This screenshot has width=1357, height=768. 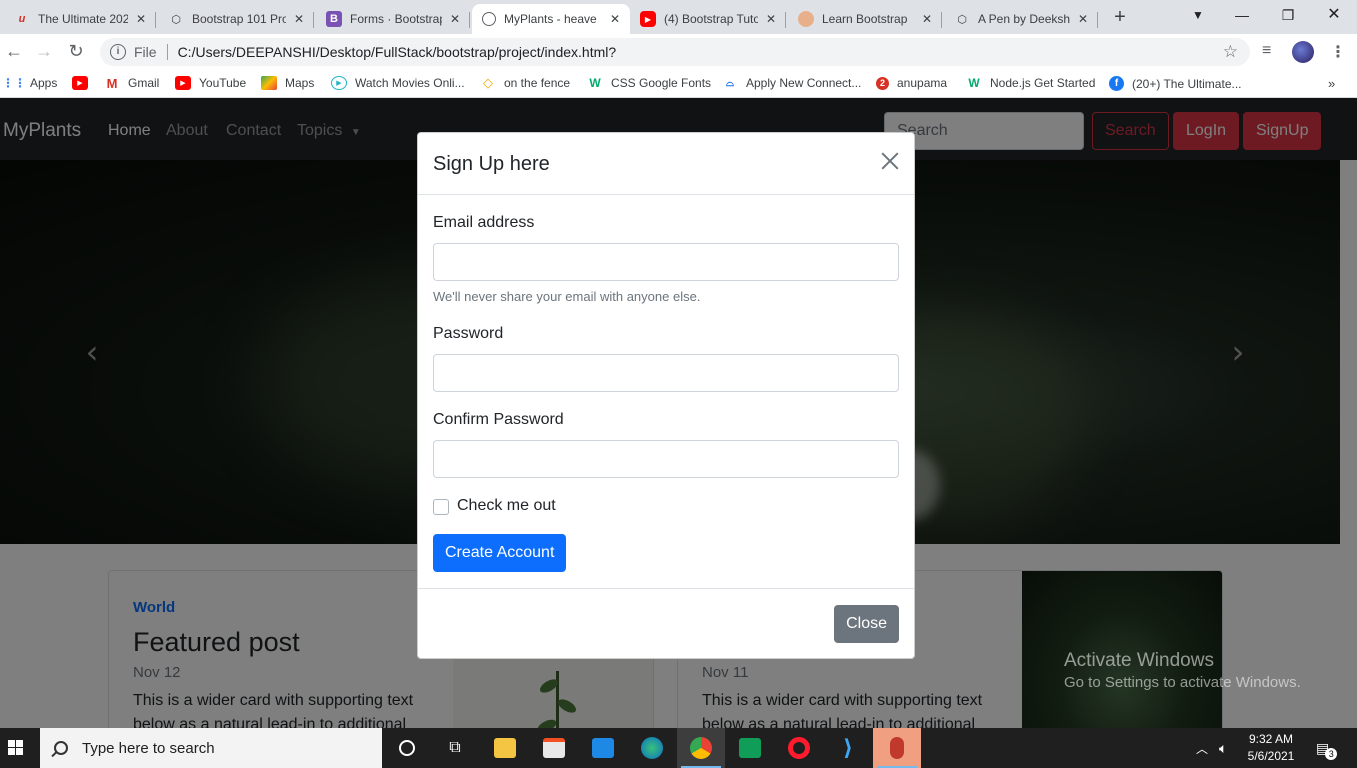 What do you see at coordinates (848, 748) in the screenshot?
I see `vscode-icon: ⟩` at bounding box center [848, 748].